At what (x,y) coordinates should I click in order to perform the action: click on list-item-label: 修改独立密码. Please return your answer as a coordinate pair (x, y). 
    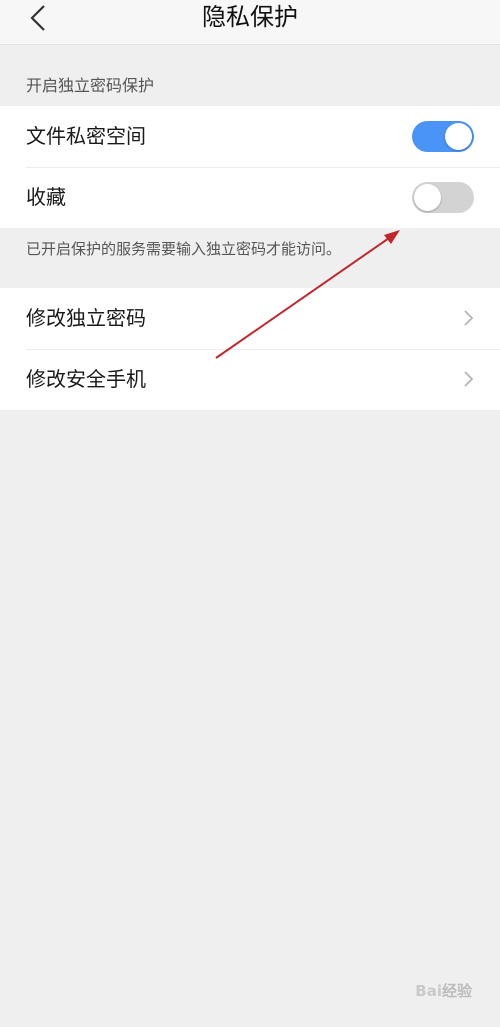
    Looking at the image, I should click on (86, 318).